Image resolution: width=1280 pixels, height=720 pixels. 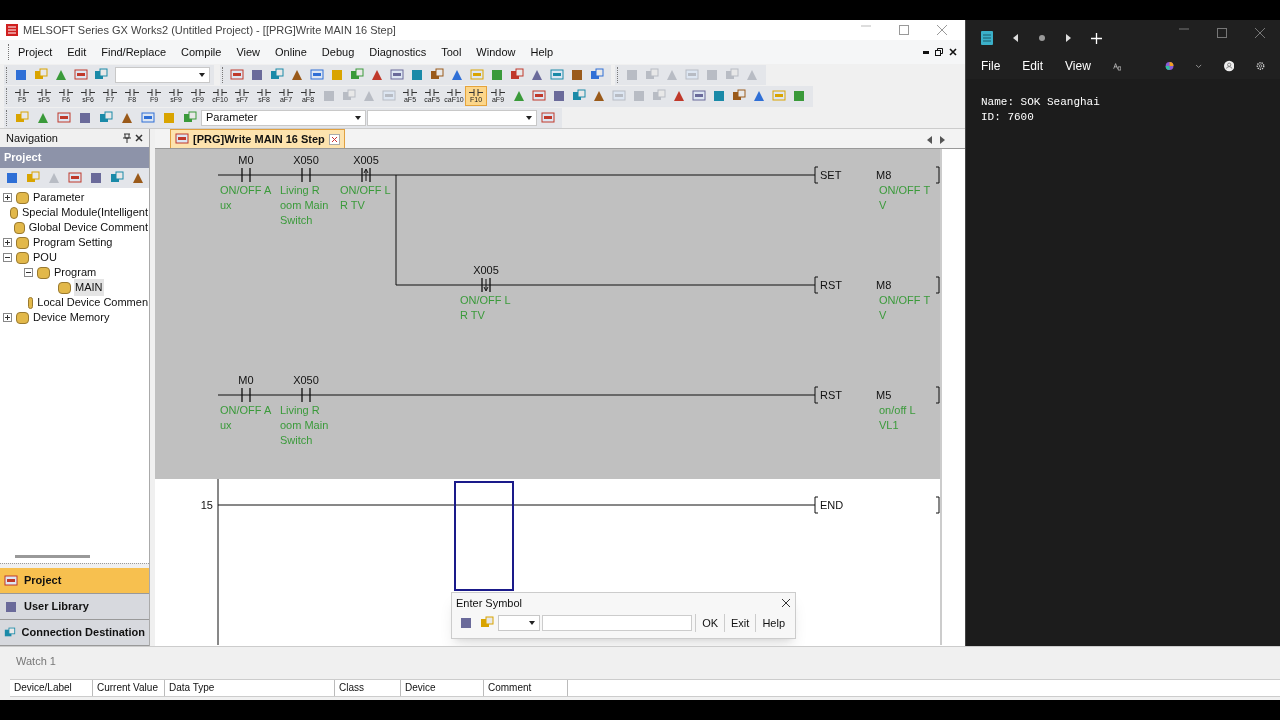 What do you see at coordinates (250, 687) in the screenshot?
I see `column-header: Data Type` at bounding box center [250, 687].